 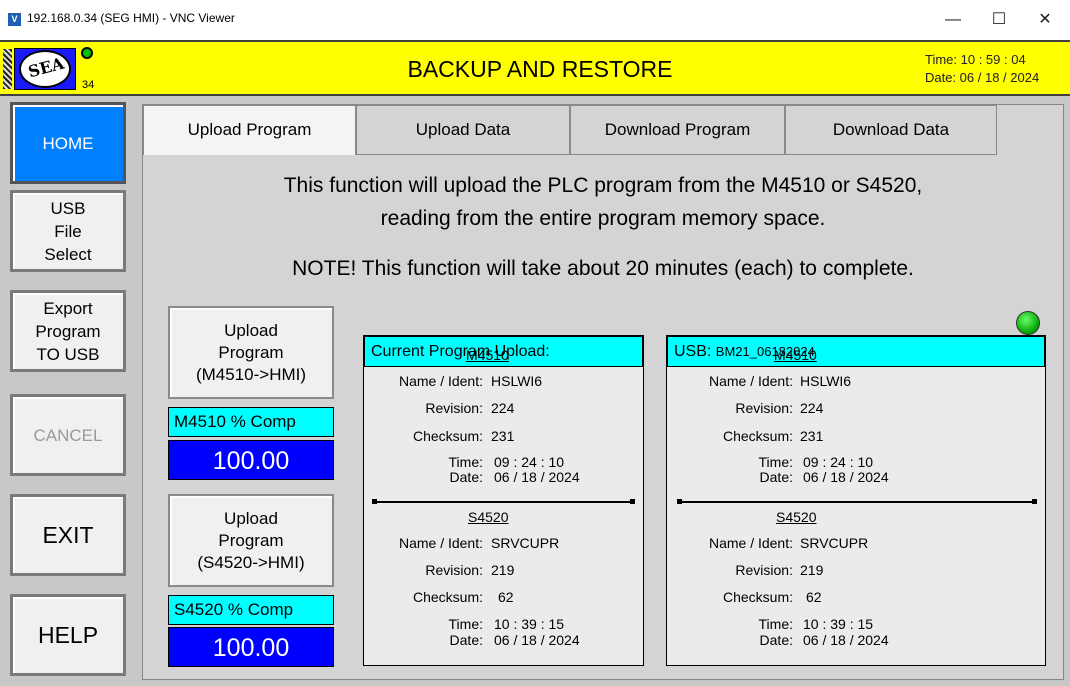 I want to click on export-program-button: Export Program TO USB, so click(x=68, y=331).